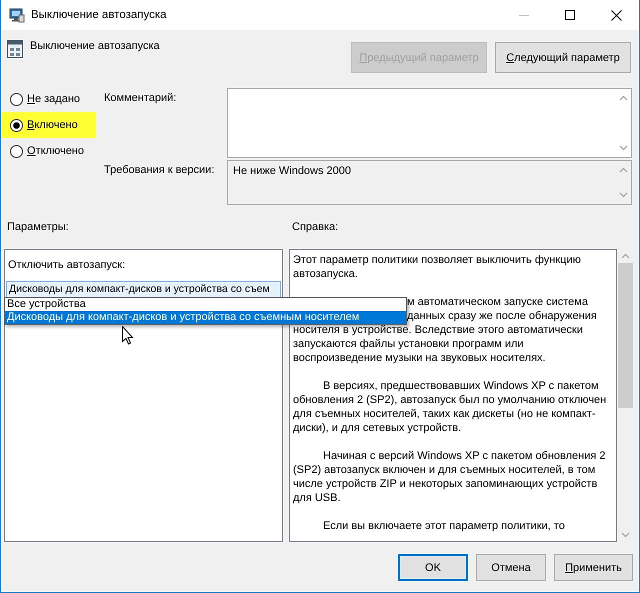  Describe the element at coordinates (570, 15) in the screenshot. I see `maximize-icon` at that location.